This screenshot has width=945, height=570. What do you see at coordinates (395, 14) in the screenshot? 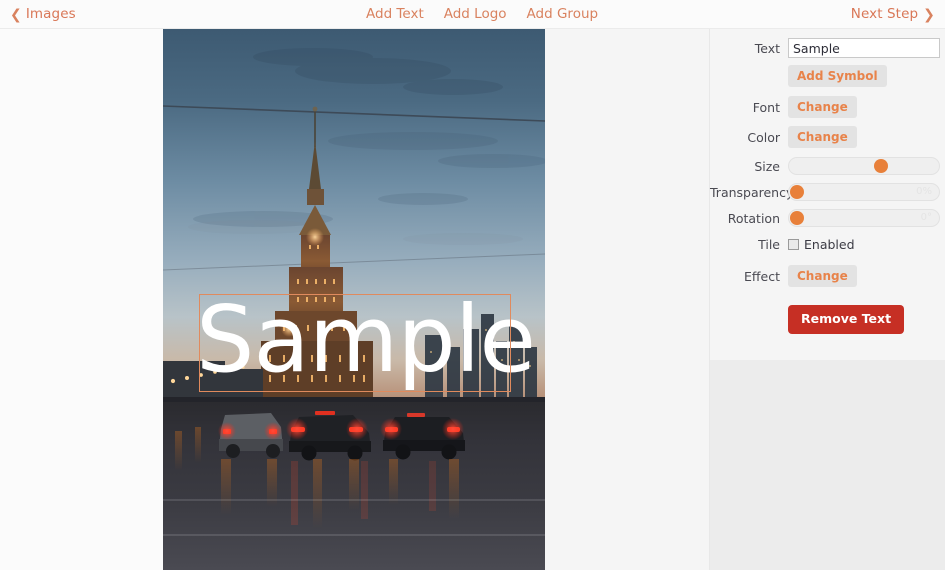
I see `add-text-button: Add Text` at bounding box center [395, 14].